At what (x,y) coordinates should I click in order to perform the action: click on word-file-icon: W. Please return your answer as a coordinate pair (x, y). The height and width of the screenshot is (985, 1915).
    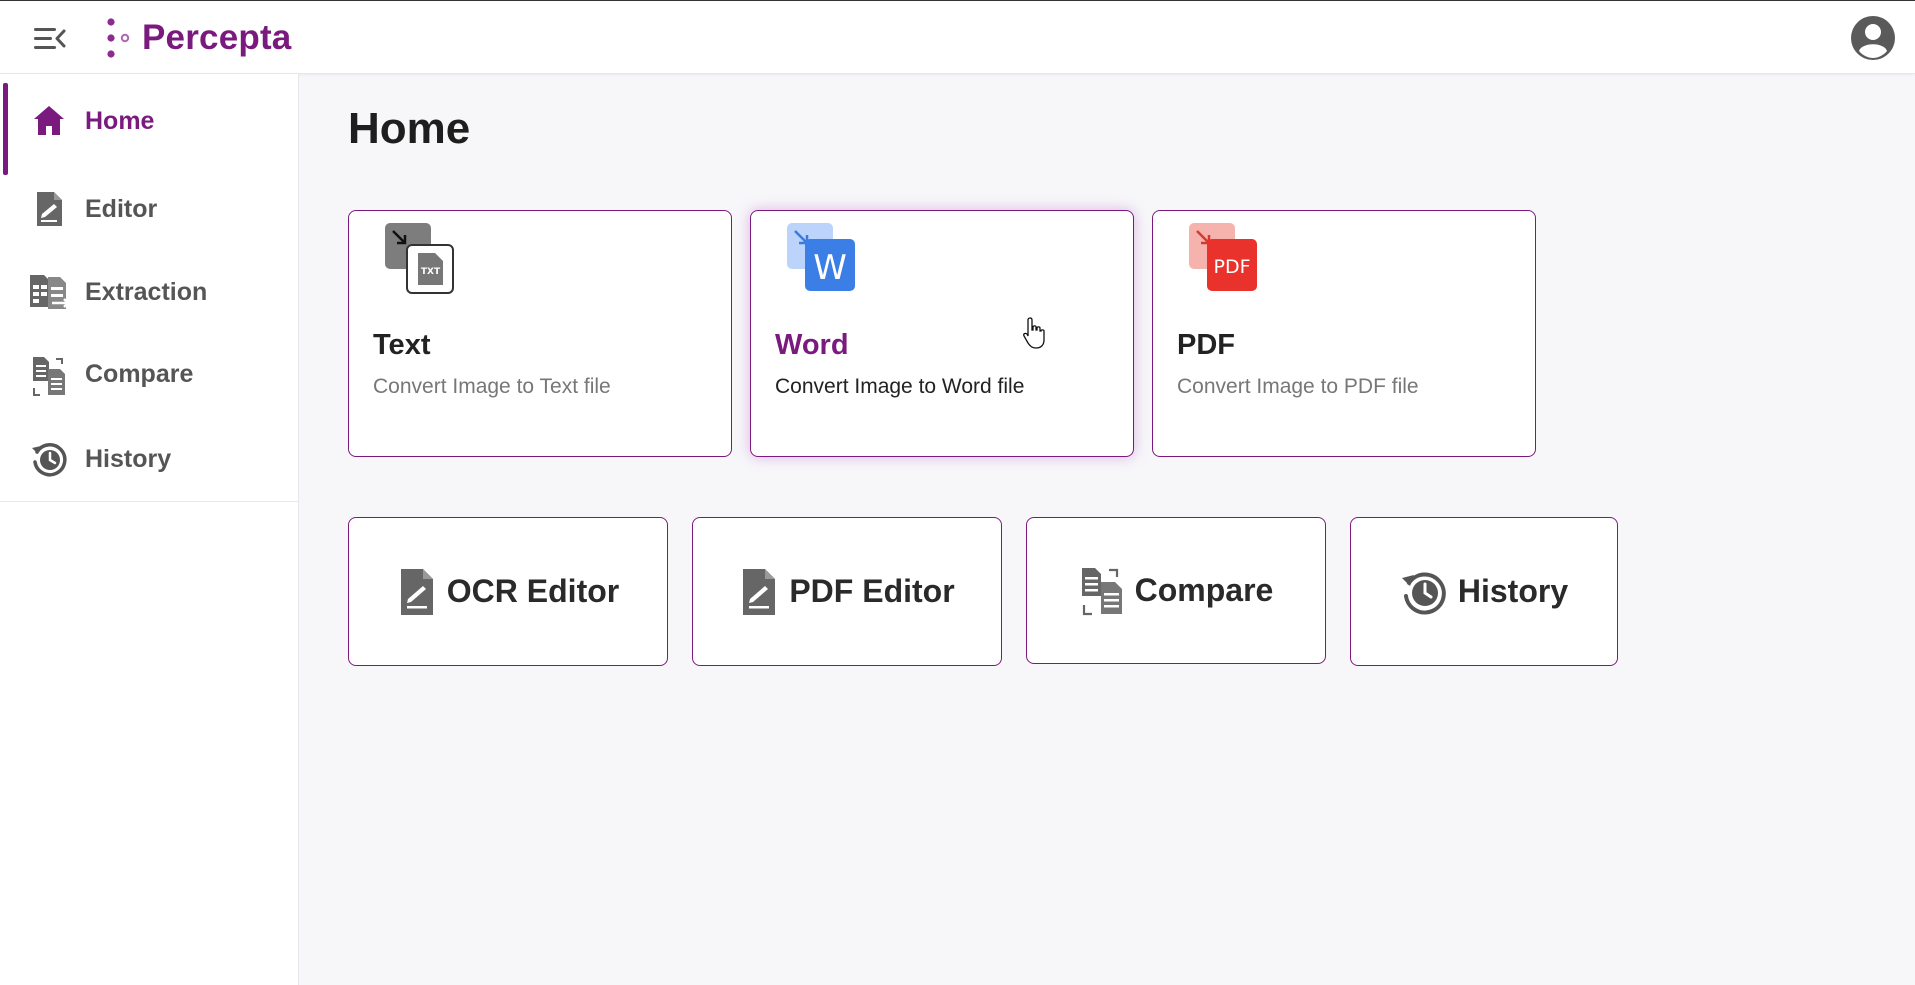
    Looking at the image, I should click on (821, 259).